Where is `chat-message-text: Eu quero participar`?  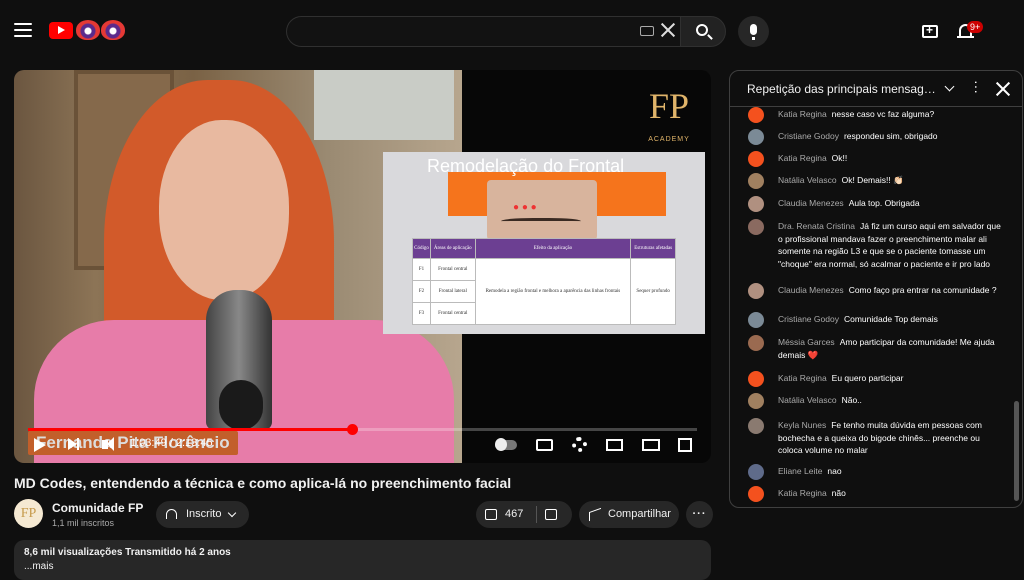
chat-message-text: Eu quero participar is located at coordinates (867, 378).